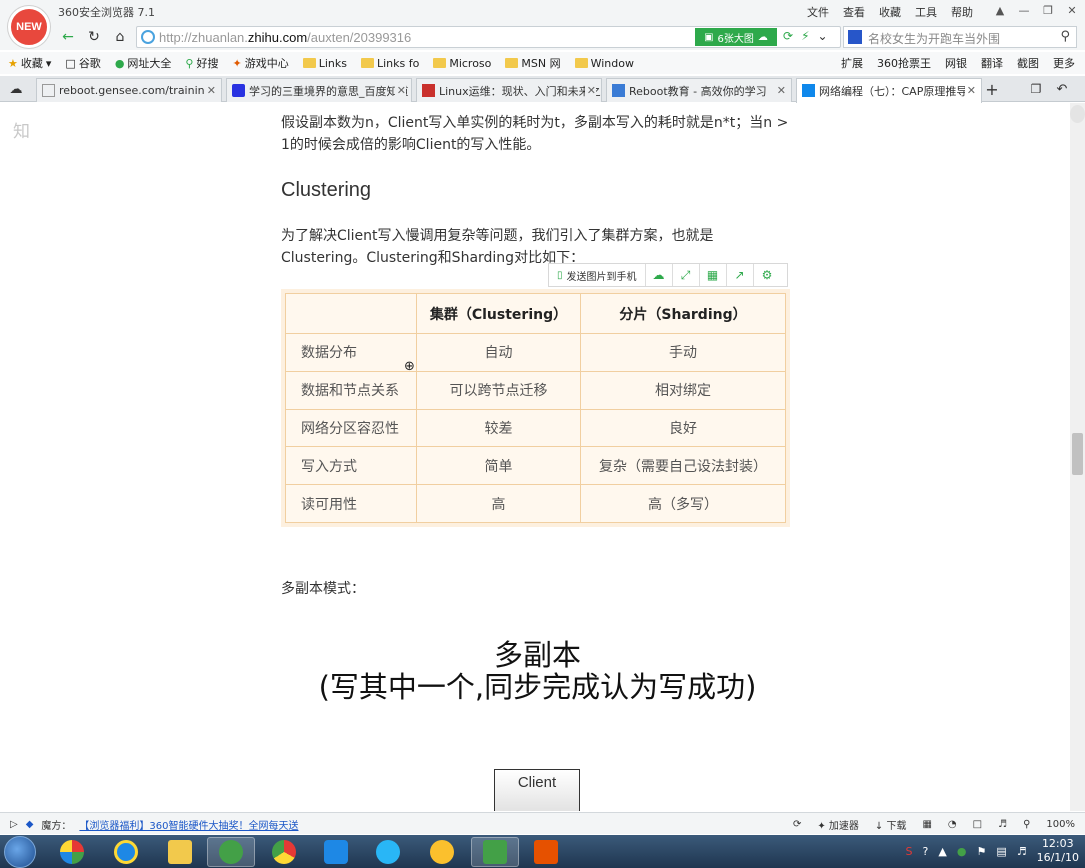 Image resolution: width=1085 pixels, height=868 pixels. Describe the element at coordinates (120, 37) in the screenshot. I see `home-button: ⌂` at that location.